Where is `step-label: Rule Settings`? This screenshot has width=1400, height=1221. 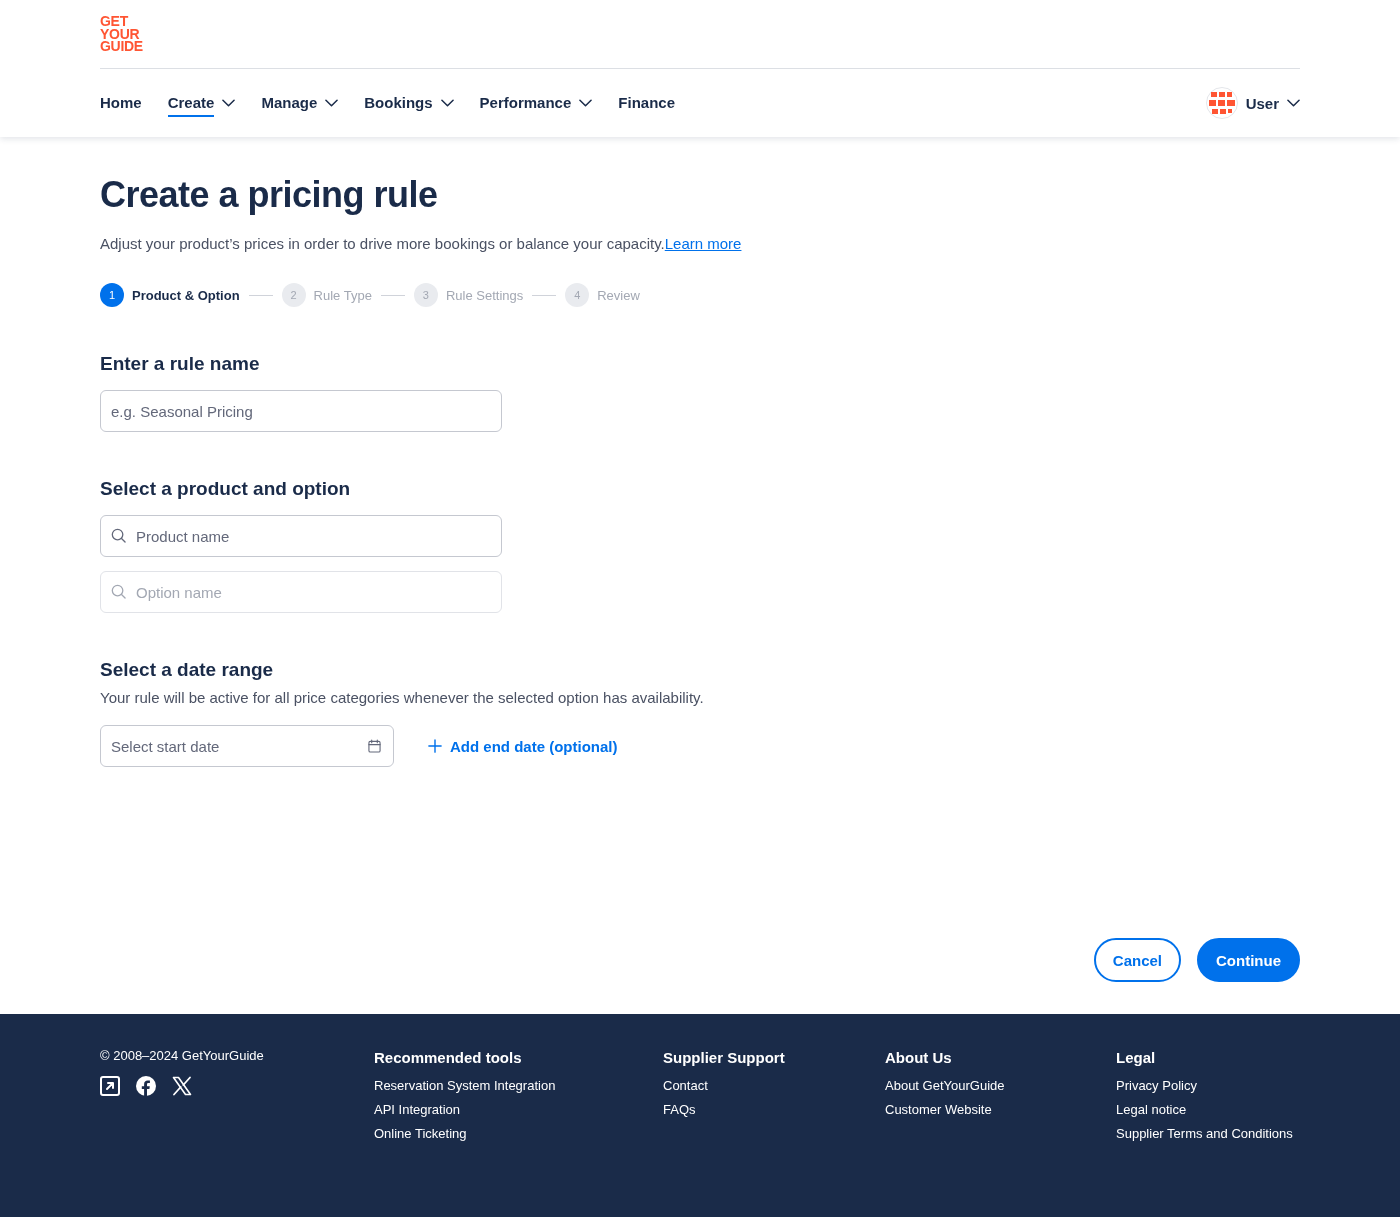
step-label: Rule Settings is located at coordinates (484, 295).